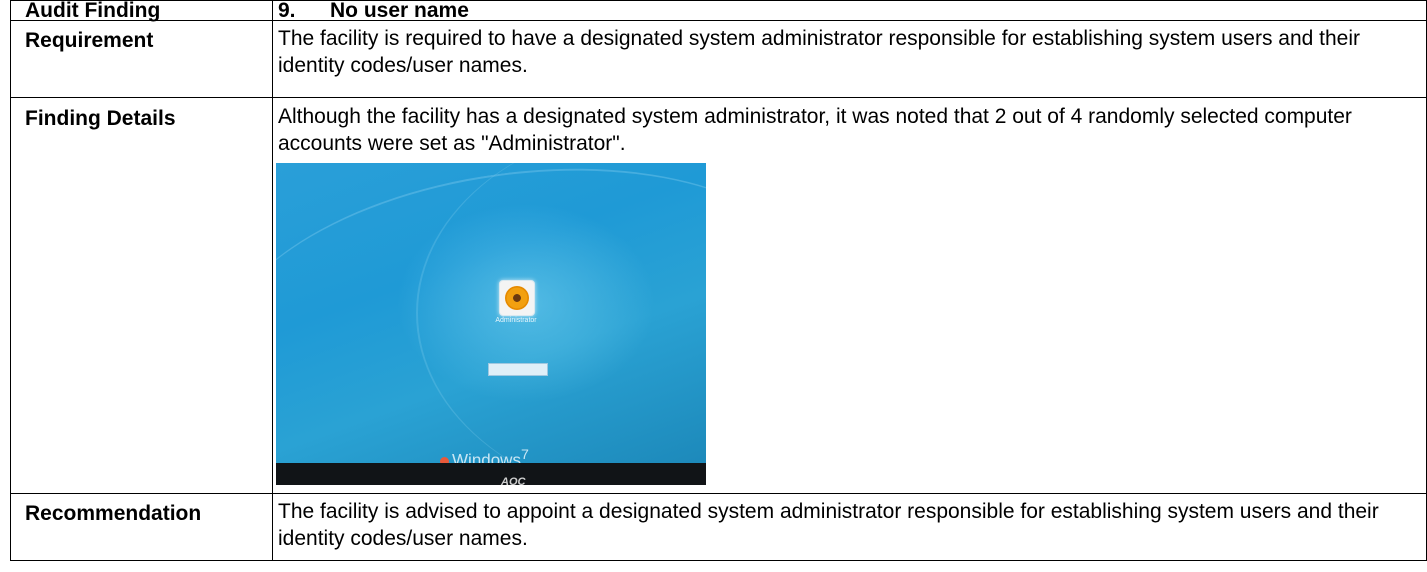  I want to click on user-account-label: Administrator, so click(516, 320).